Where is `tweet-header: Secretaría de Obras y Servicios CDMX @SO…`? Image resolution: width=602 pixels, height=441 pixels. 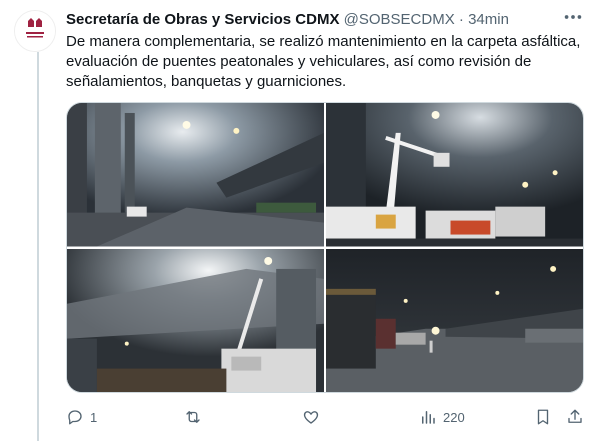
tweet-header: Secretaría de Obras y Servicios CDMX @SO… is located at coordinates (327, 20).